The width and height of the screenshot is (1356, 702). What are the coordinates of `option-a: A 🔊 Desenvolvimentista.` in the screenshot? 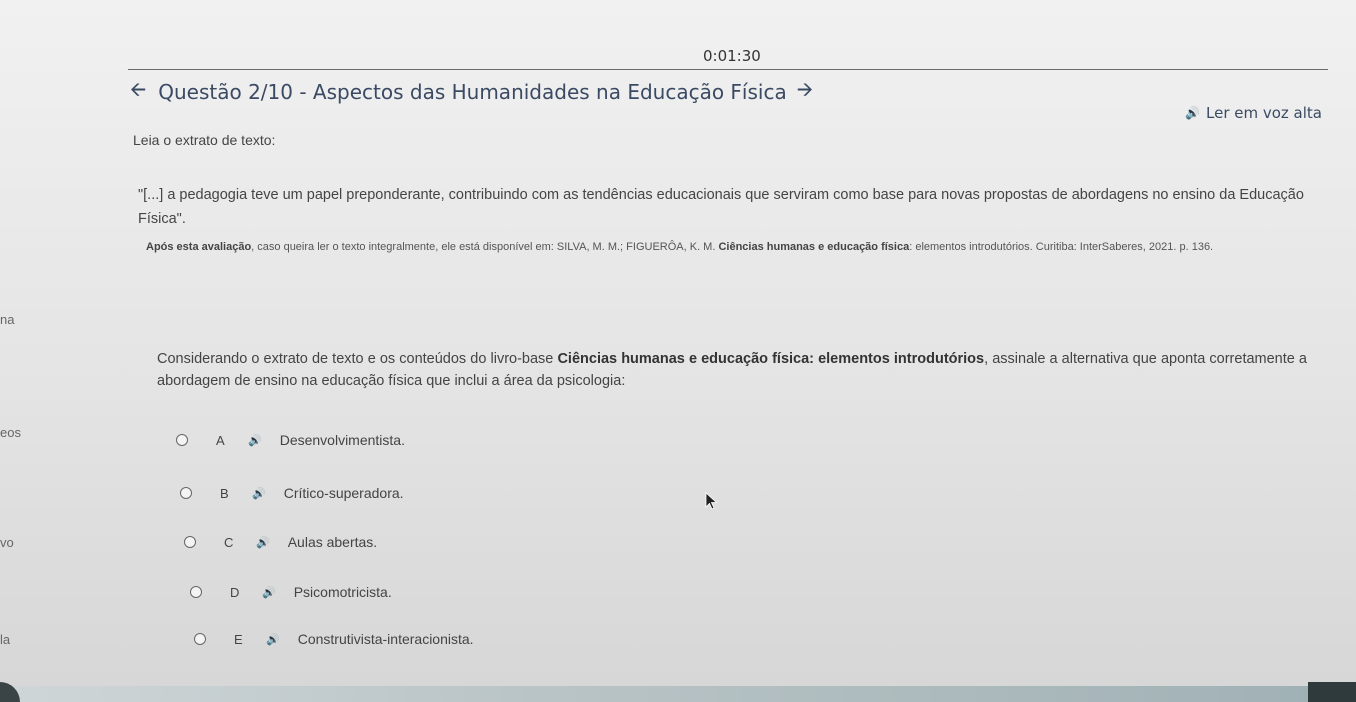 It's located at (290, 440).